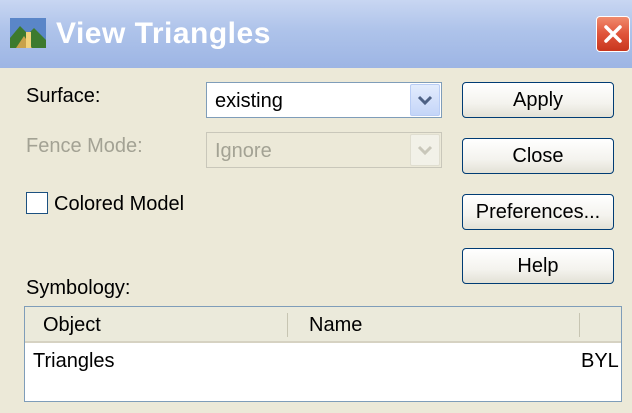 The height and width of the screenshot is (413, 632). I want to click on surface-dropdown-button, so click(425, 100).